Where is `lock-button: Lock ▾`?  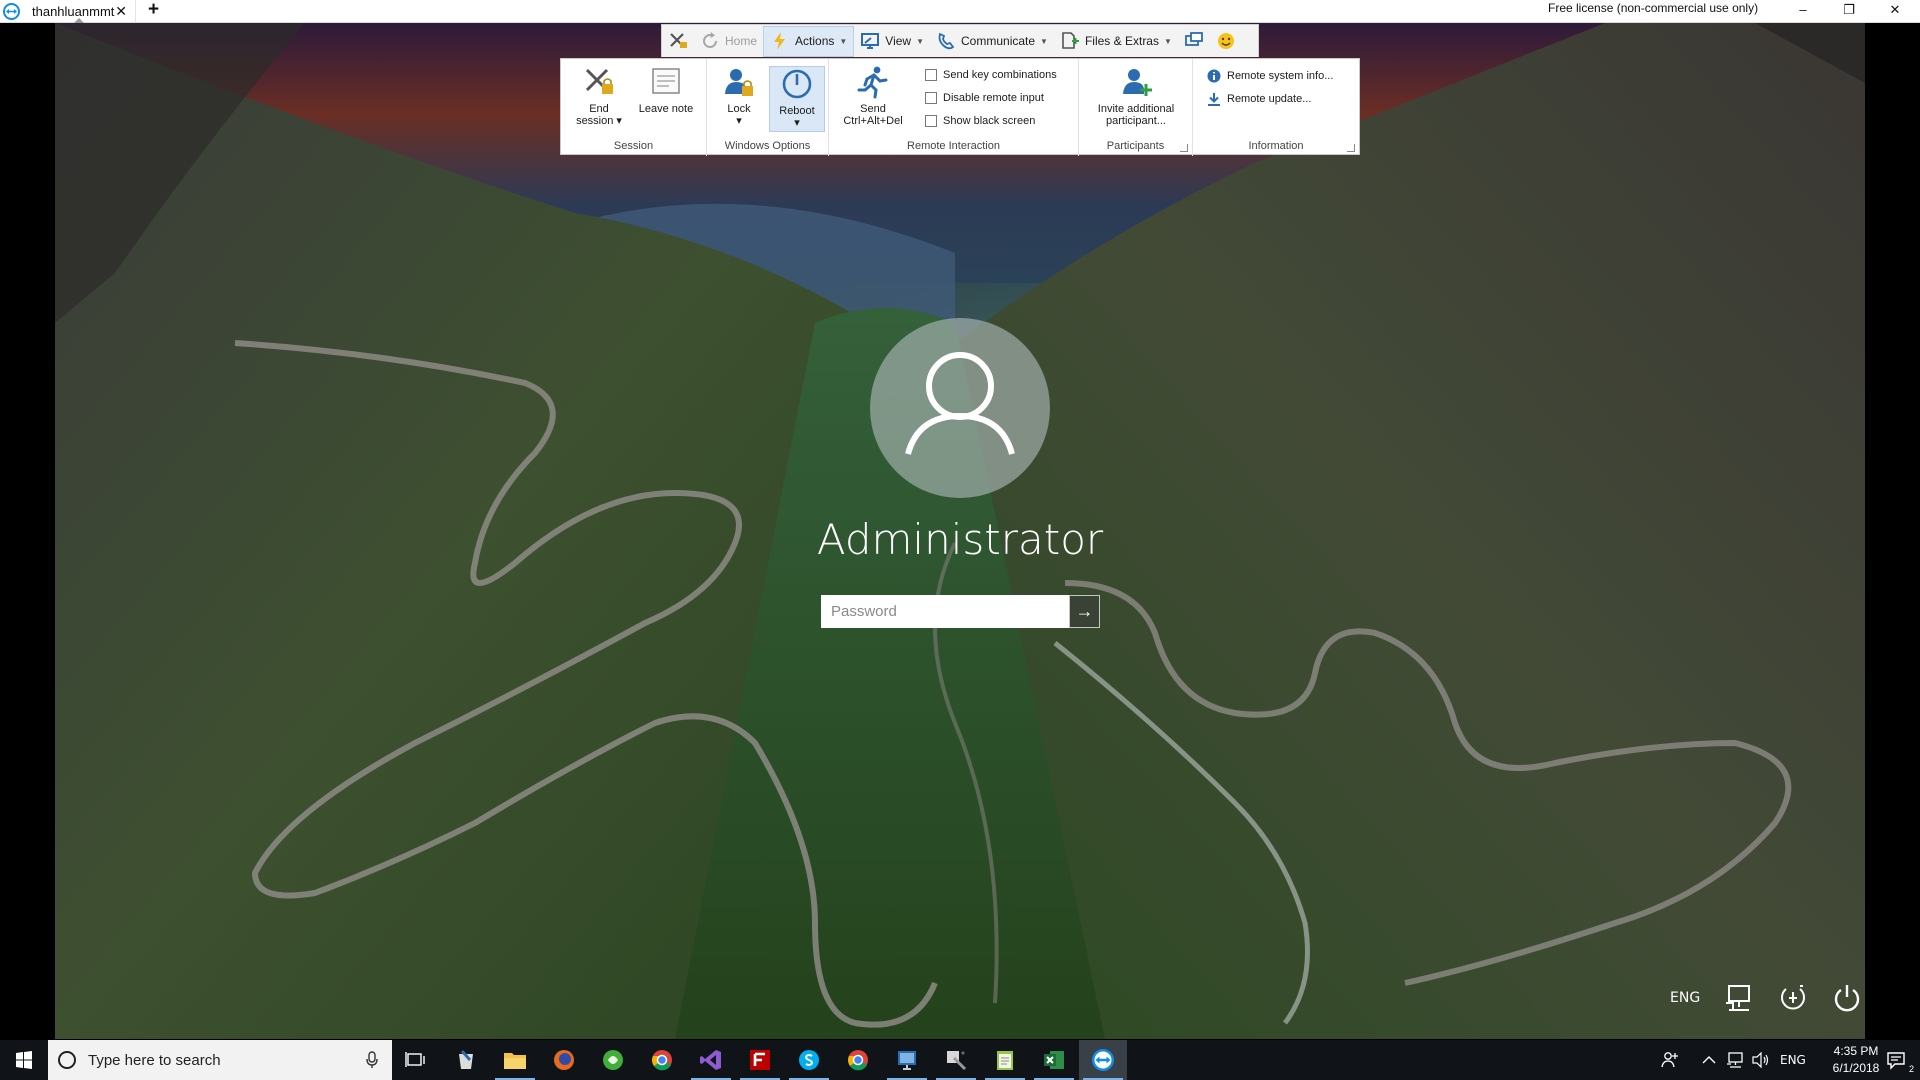
lock-button: Lock ▾ is located at coordinates (739, 96).